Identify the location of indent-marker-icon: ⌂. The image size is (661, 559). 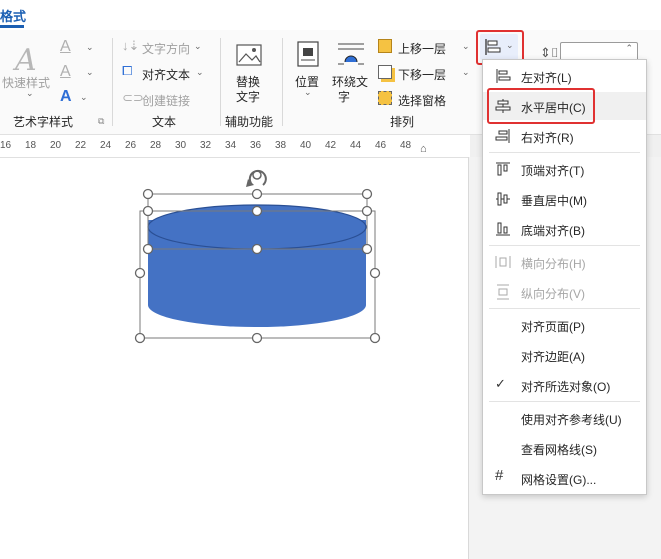
(423, 149).